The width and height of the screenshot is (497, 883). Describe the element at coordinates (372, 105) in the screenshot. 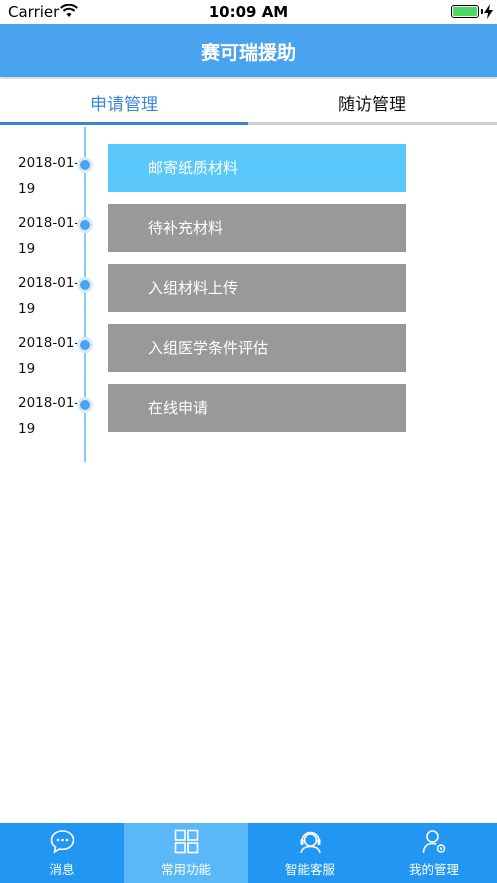

I see `tab-label: 随访管理` at that location.